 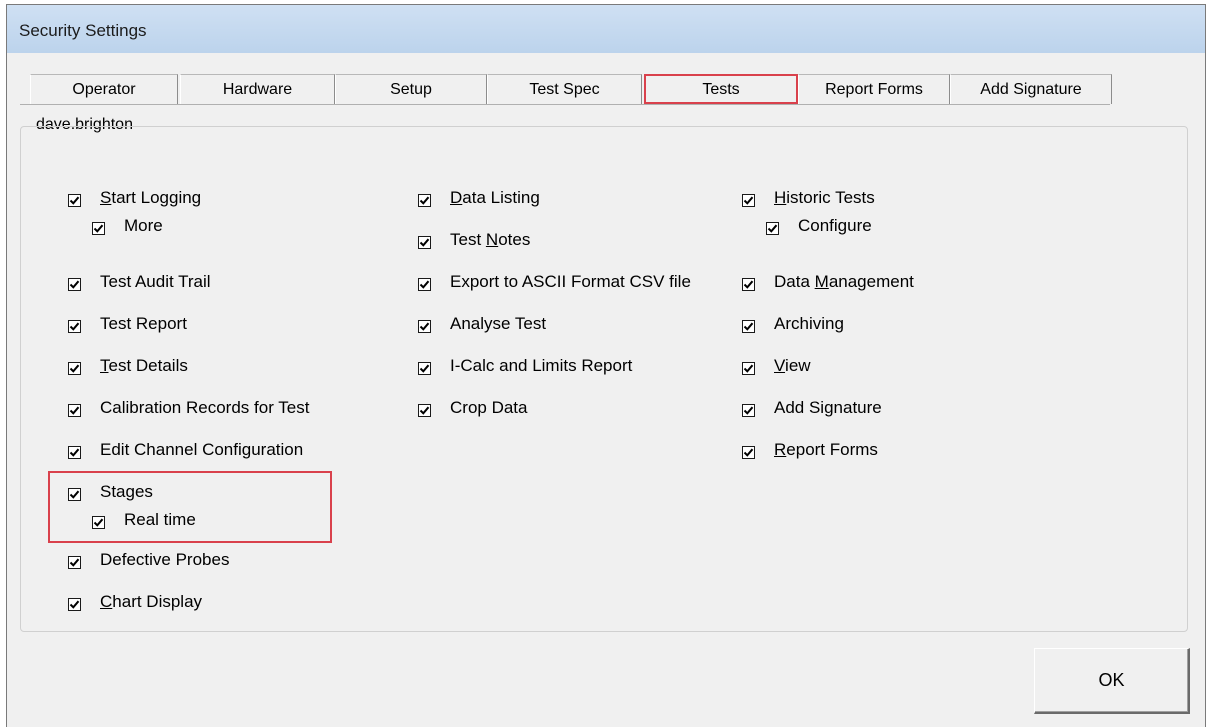 I want to click on label-more: More, so click(x=143, y=225).